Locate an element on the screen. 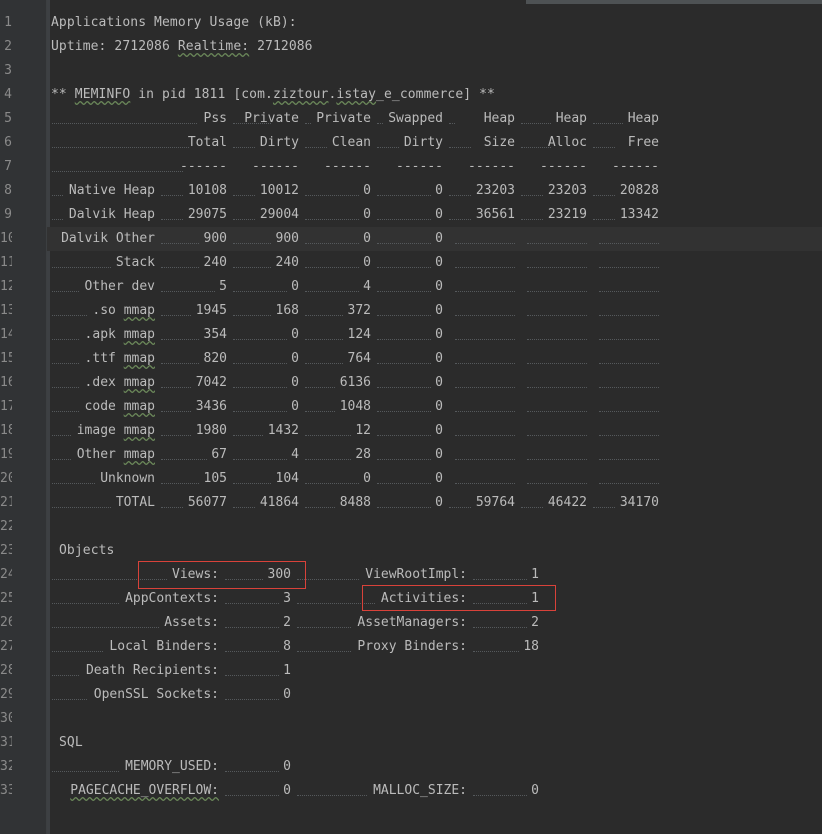 The height and width of the screenshot is (834, 822). memory-value: 41864 is located at coordinates (279, 502).